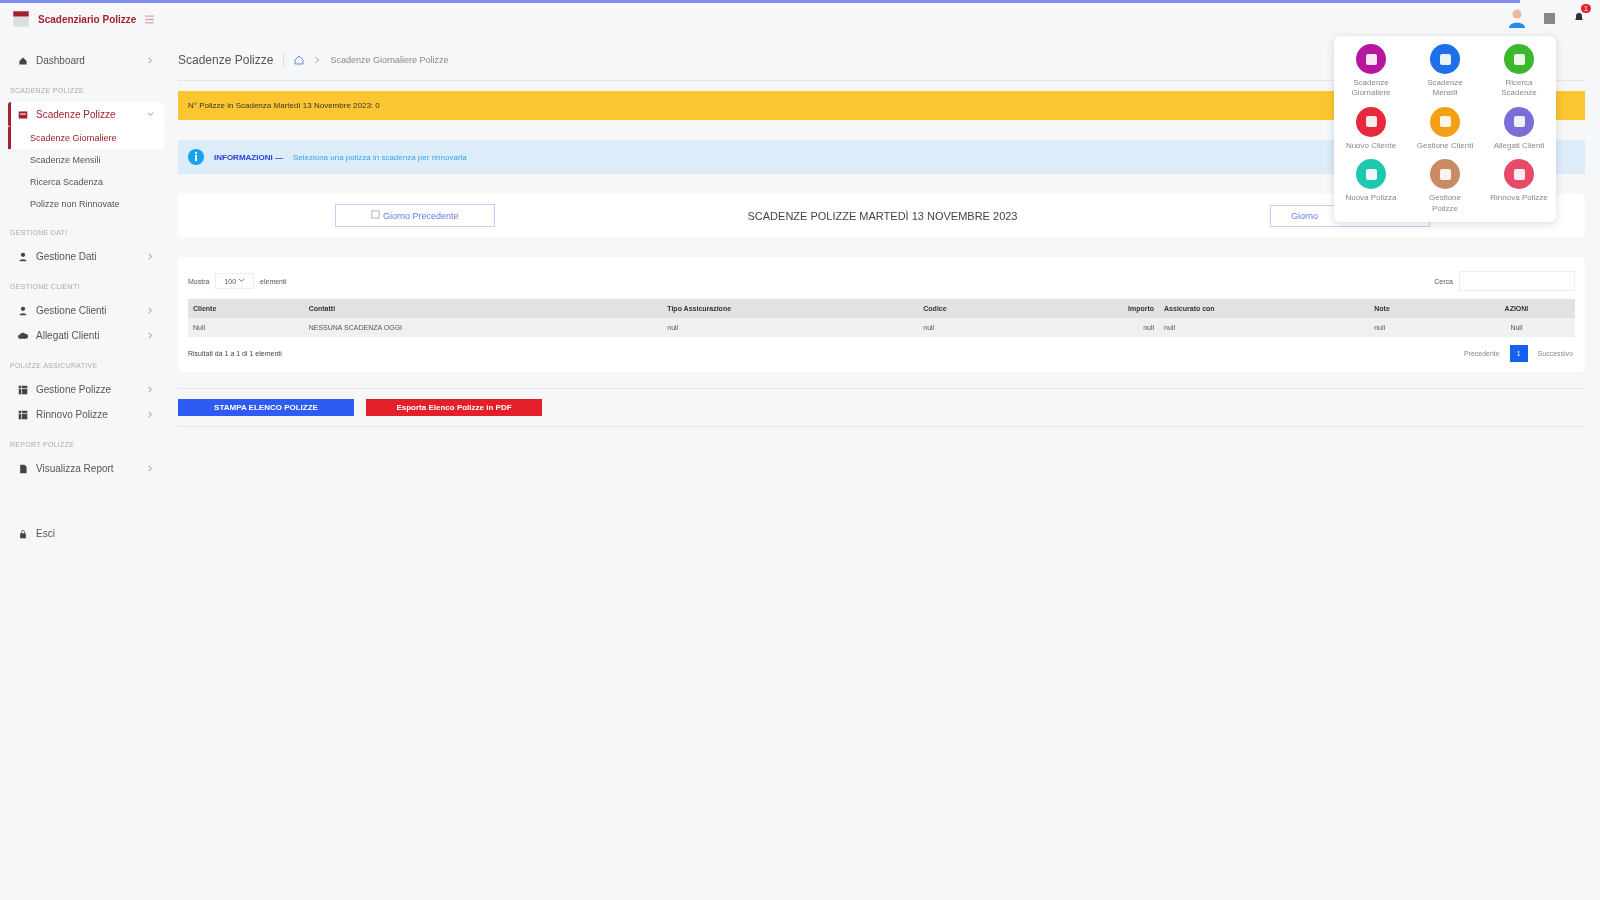 Image resolution: width=1600 pixels, height=900 pixels. Describe the element at coordinates (299, 60) in the screenshot. I see `home-icon` at that location.